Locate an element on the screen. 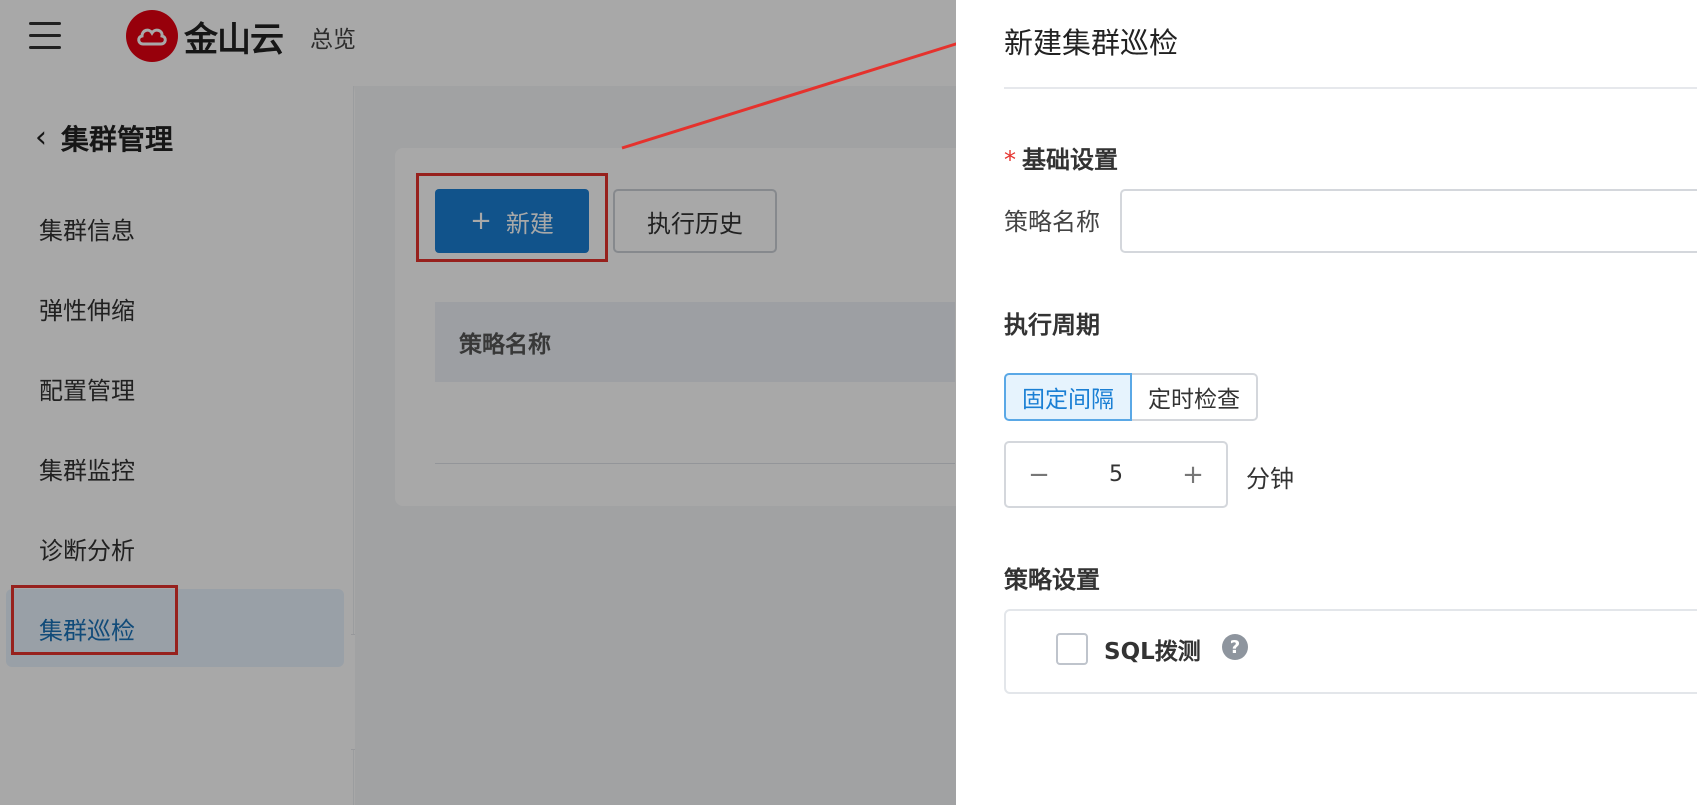  plus-icon: + is located at coordinates (1193, 474).